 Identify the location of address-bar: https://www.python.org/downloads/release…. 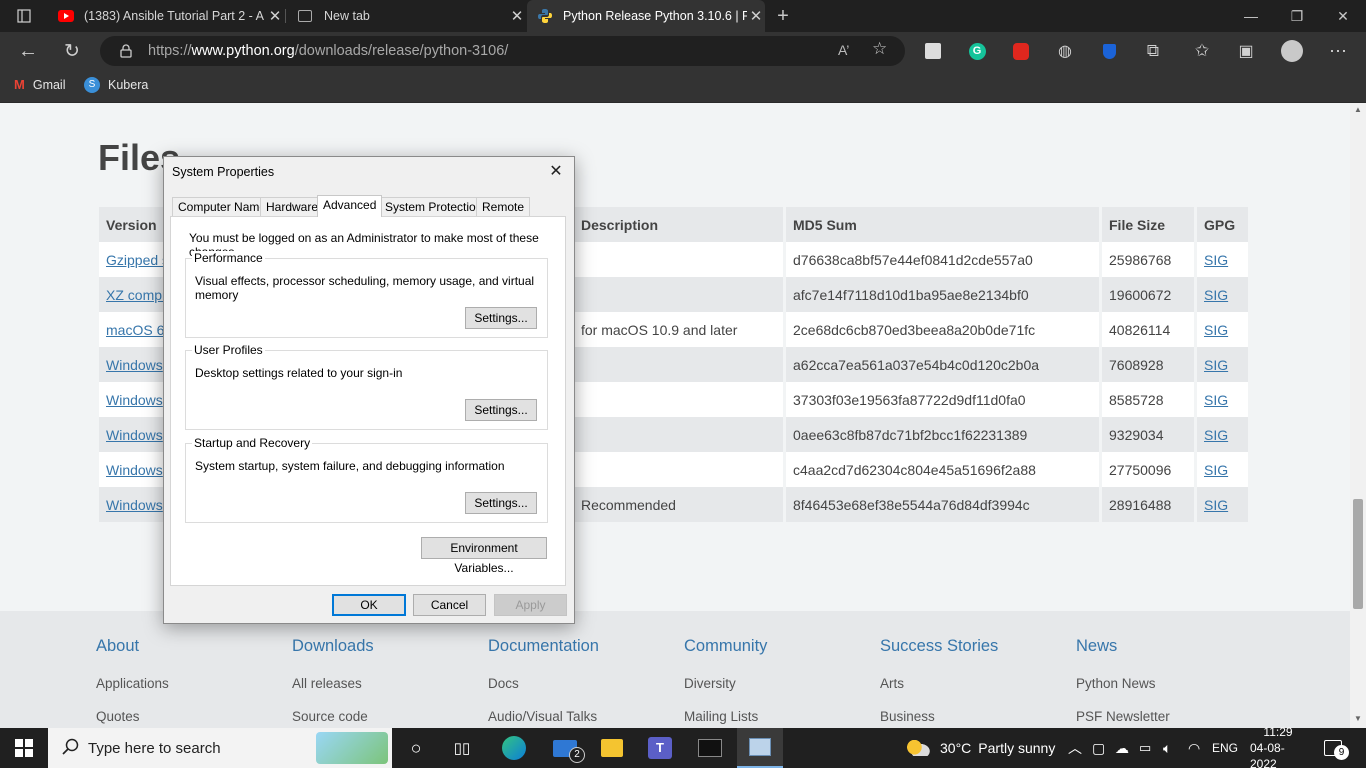
(502, 51).